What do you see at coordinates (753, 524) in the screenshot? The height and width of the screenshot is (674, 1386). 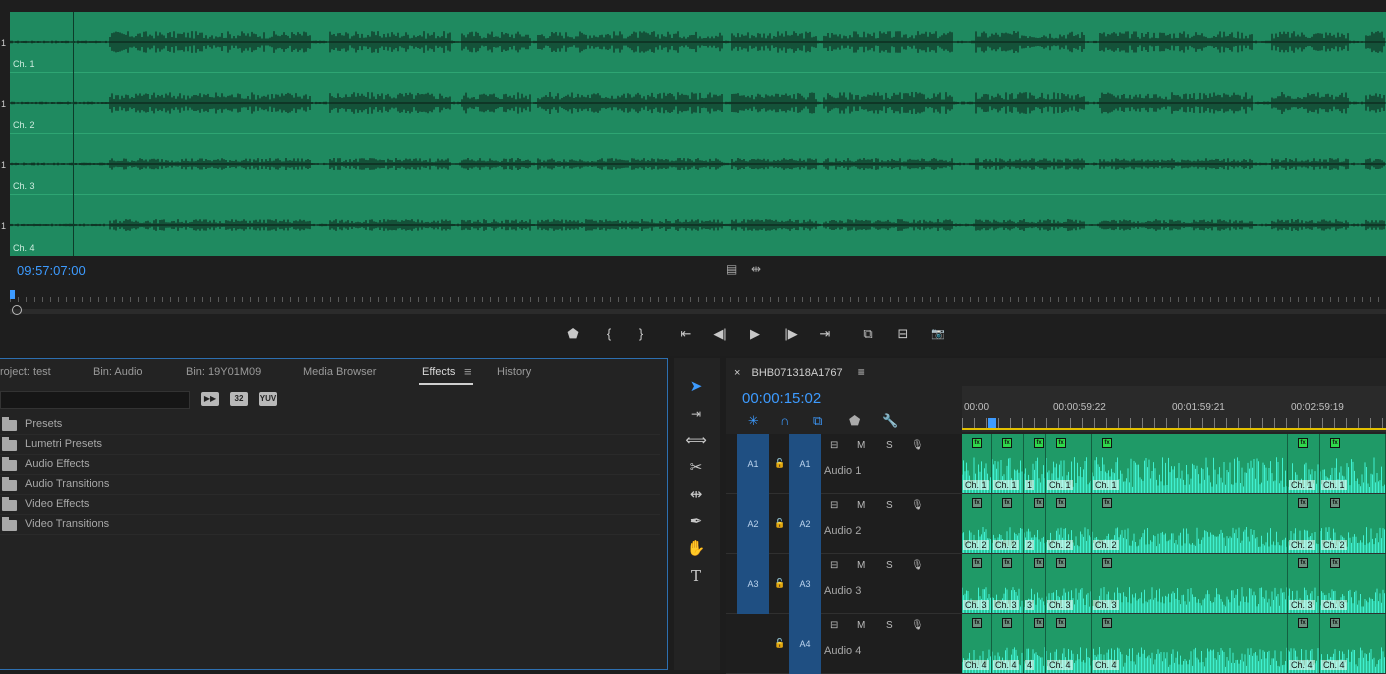 I see `source-patch-a2: A2` at bounding box center [753, 524].